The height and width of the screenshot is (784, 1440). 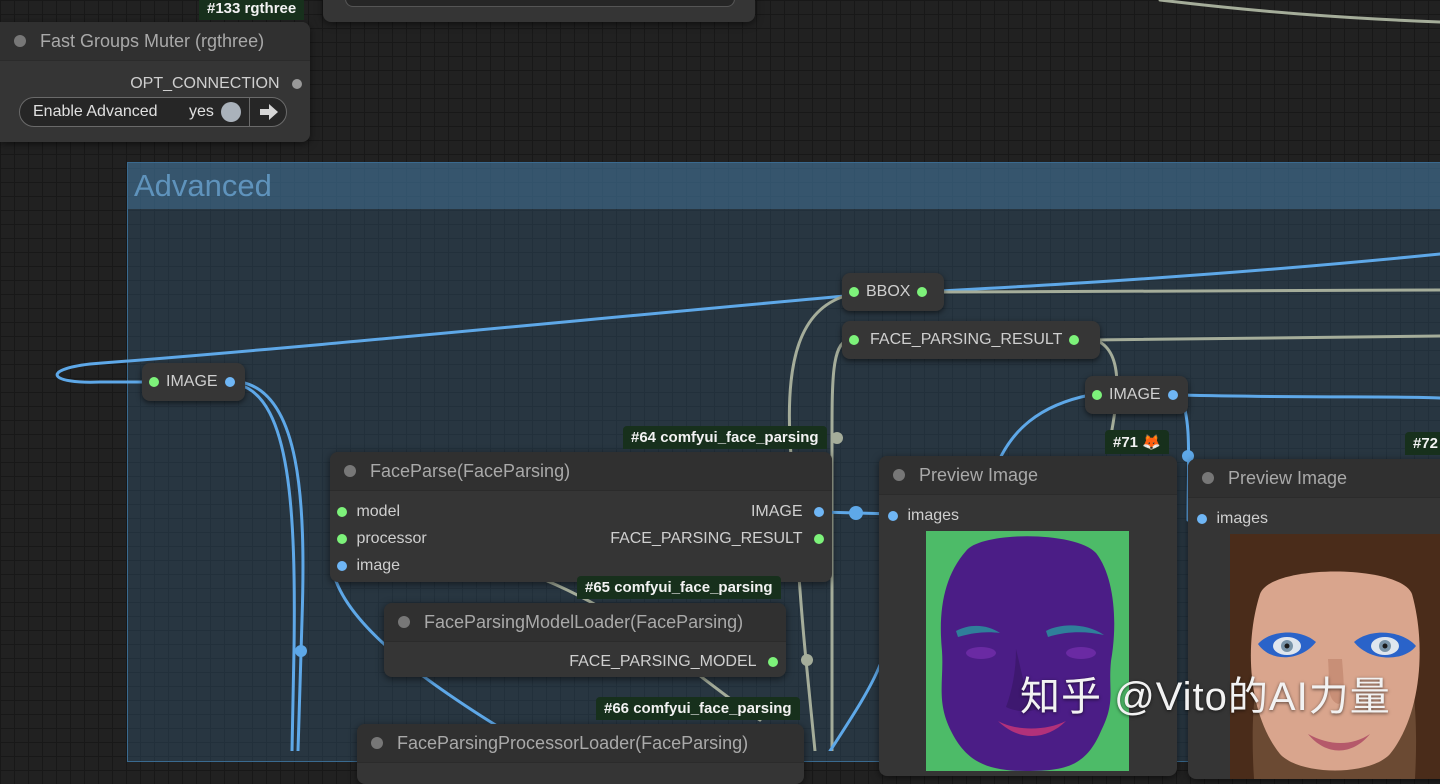 I want to click on reroute-bbox: BBOX, so click(x=893, y=292).